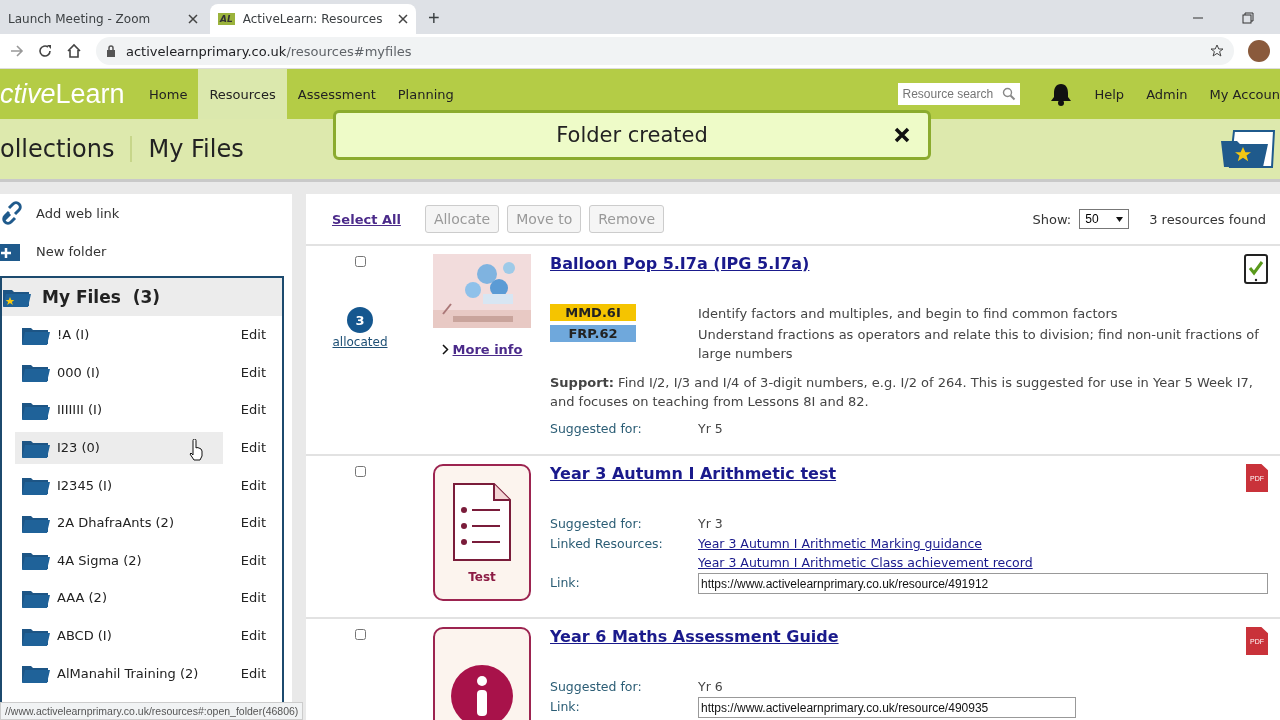 The height and width of the screenshot is (720, 1280). Describe the element at coordinates (593, 312) in the screenshot. I see `curriculum-tag: MMD.6I` at that location.